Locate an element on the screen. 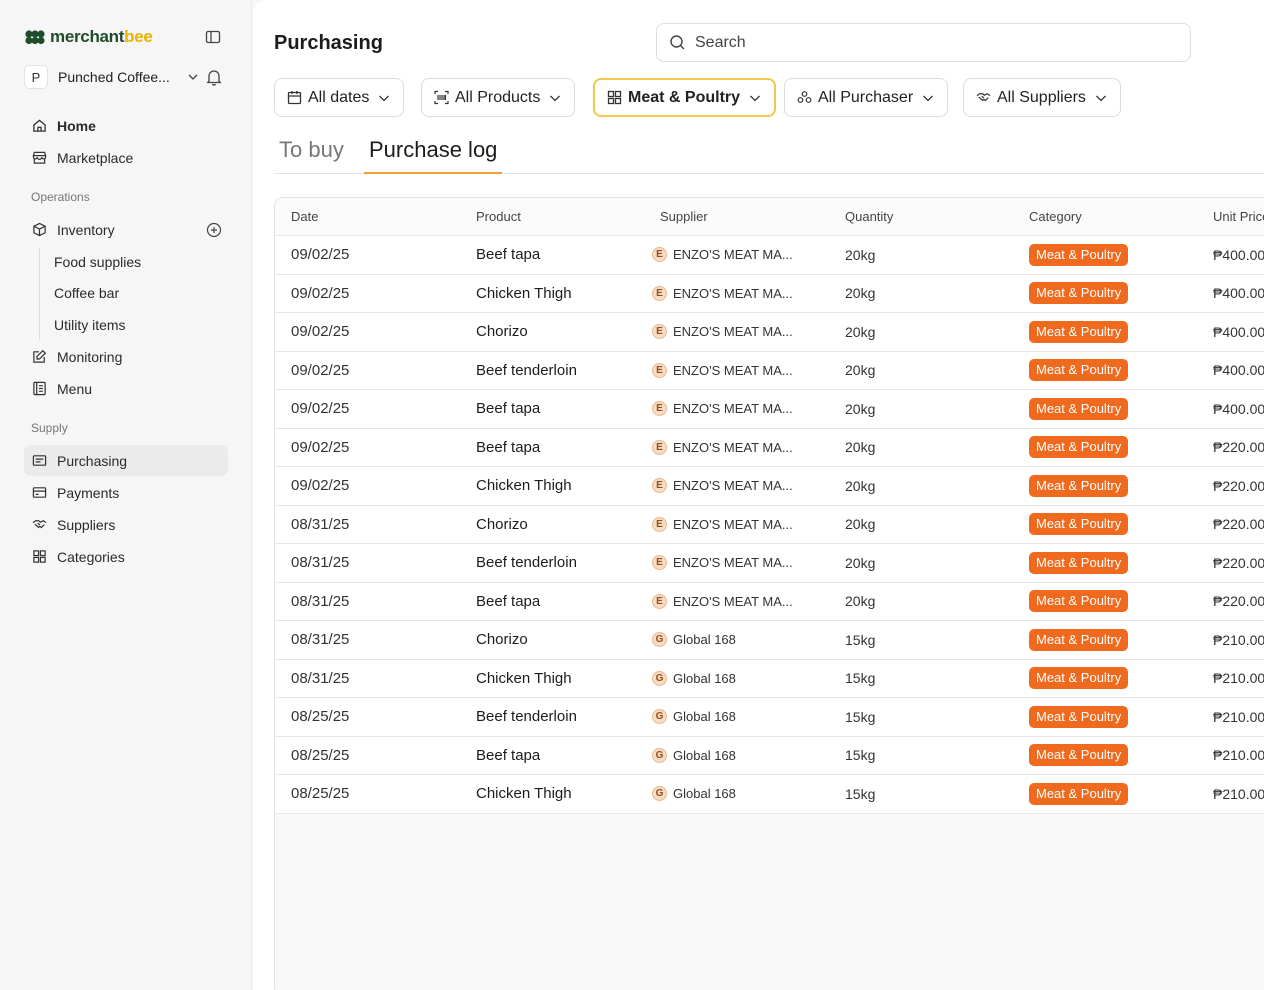 The width and height of the screenshot is (1264, 990). menu-book-icon is located at coordinates (39, 388).